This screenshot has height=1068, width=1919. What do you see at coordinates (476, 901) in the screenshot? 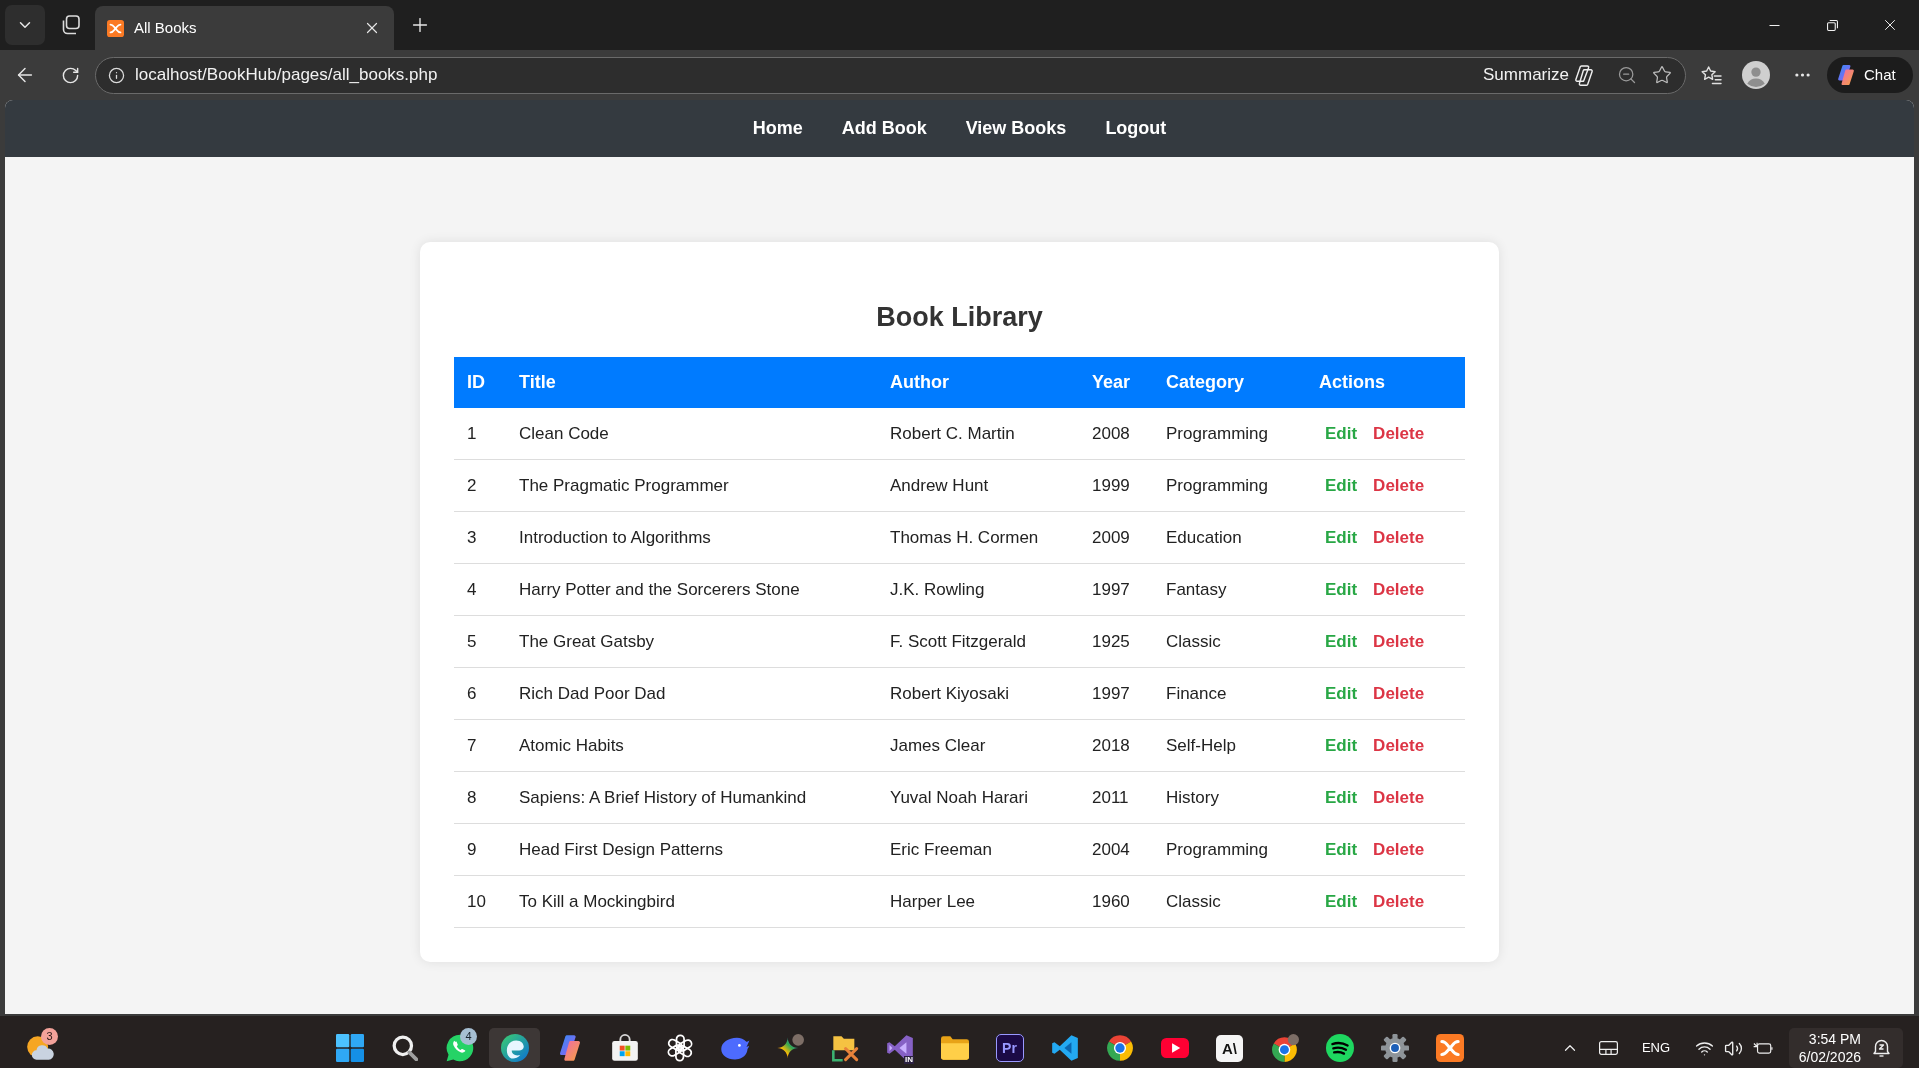
I see `table-cell-text: 10` at bounding box center [476, 901].